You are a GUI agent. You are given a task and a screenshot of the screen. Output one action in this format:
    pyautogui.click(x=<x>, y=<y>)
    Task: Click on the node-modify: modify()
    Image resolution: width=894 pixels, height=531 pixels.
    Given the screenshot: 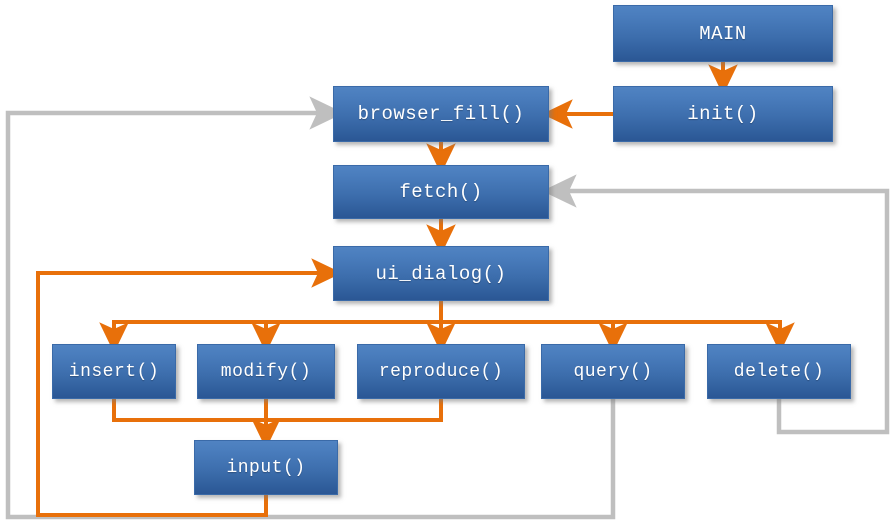 What is the action you would take?
    pyautogui.click(x=266, y=371)
    